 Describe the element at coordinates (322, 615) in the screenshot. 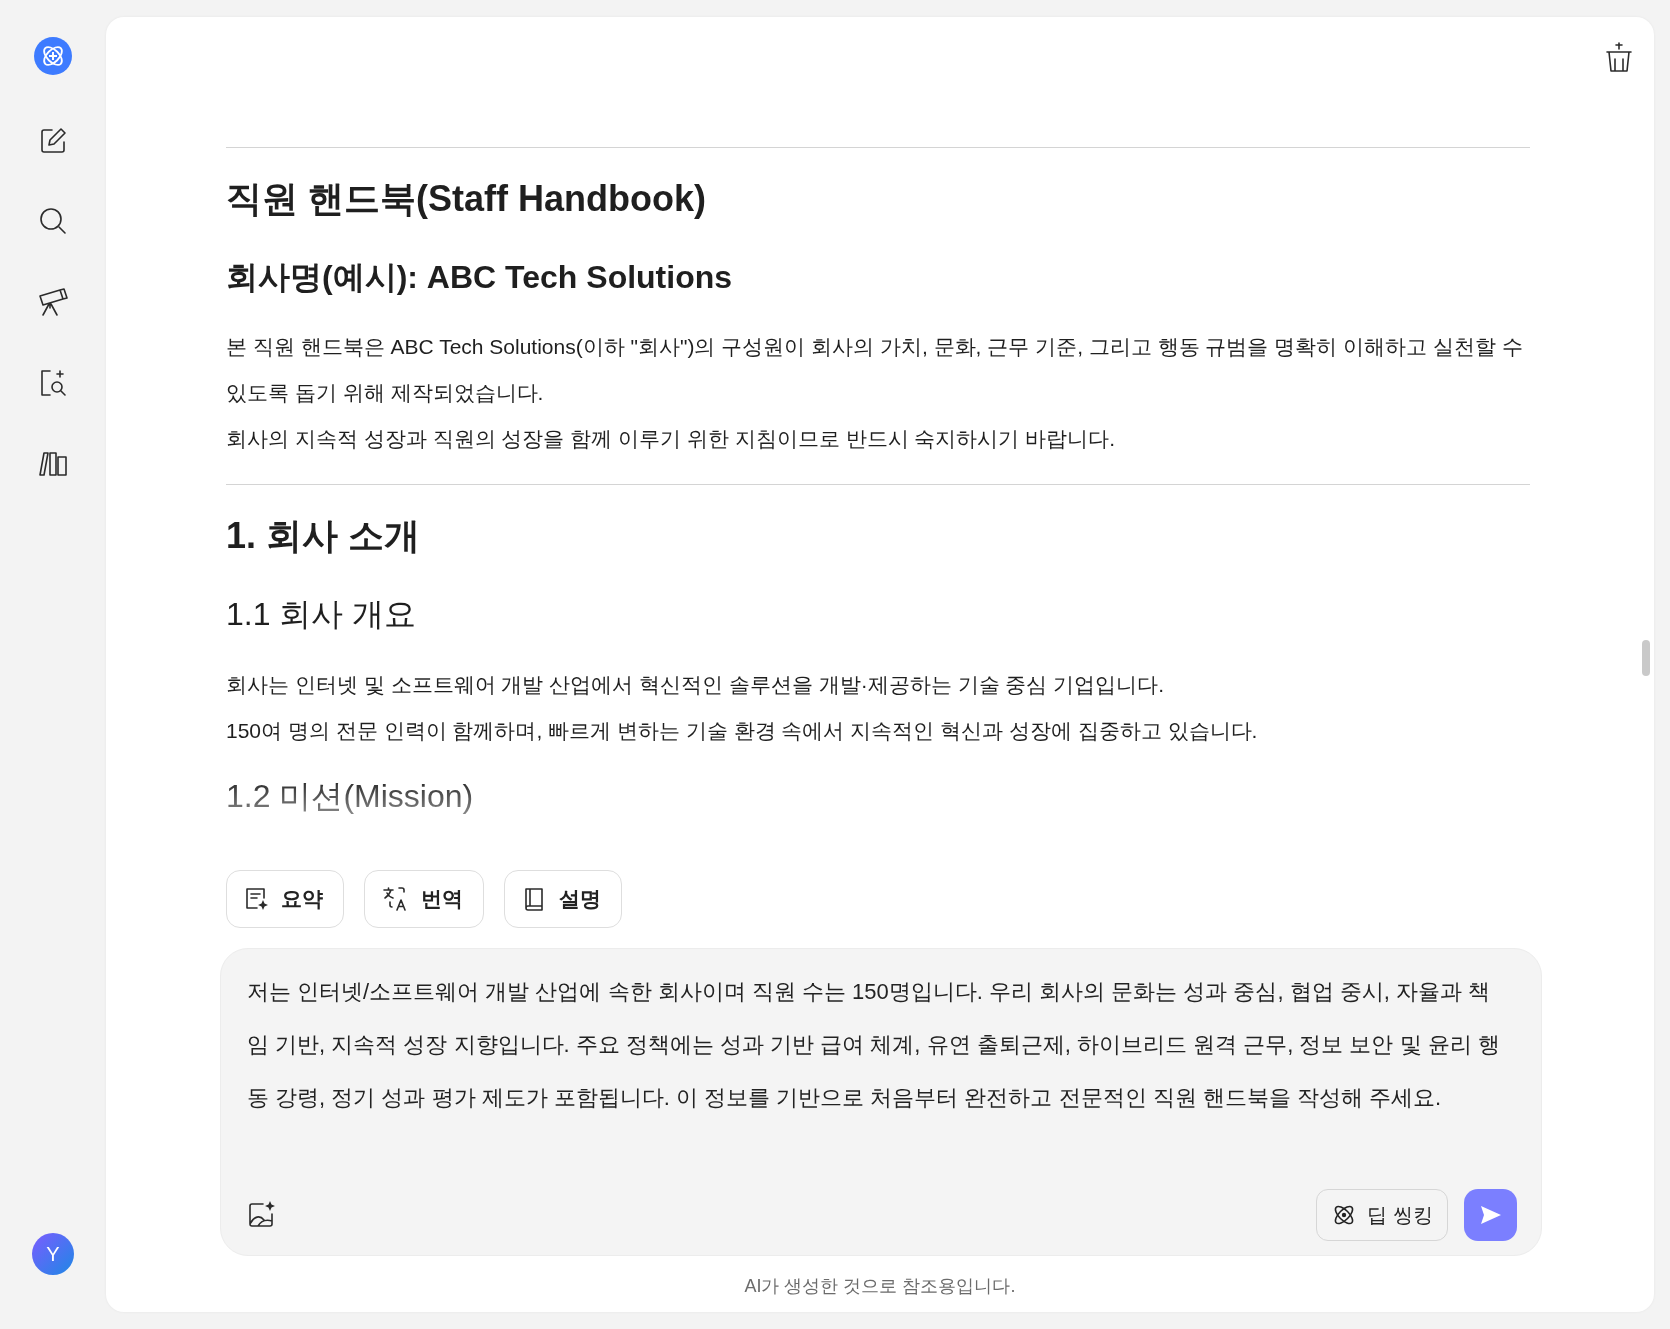

I see `section-heading: 1.1 회사 개요` at that location.